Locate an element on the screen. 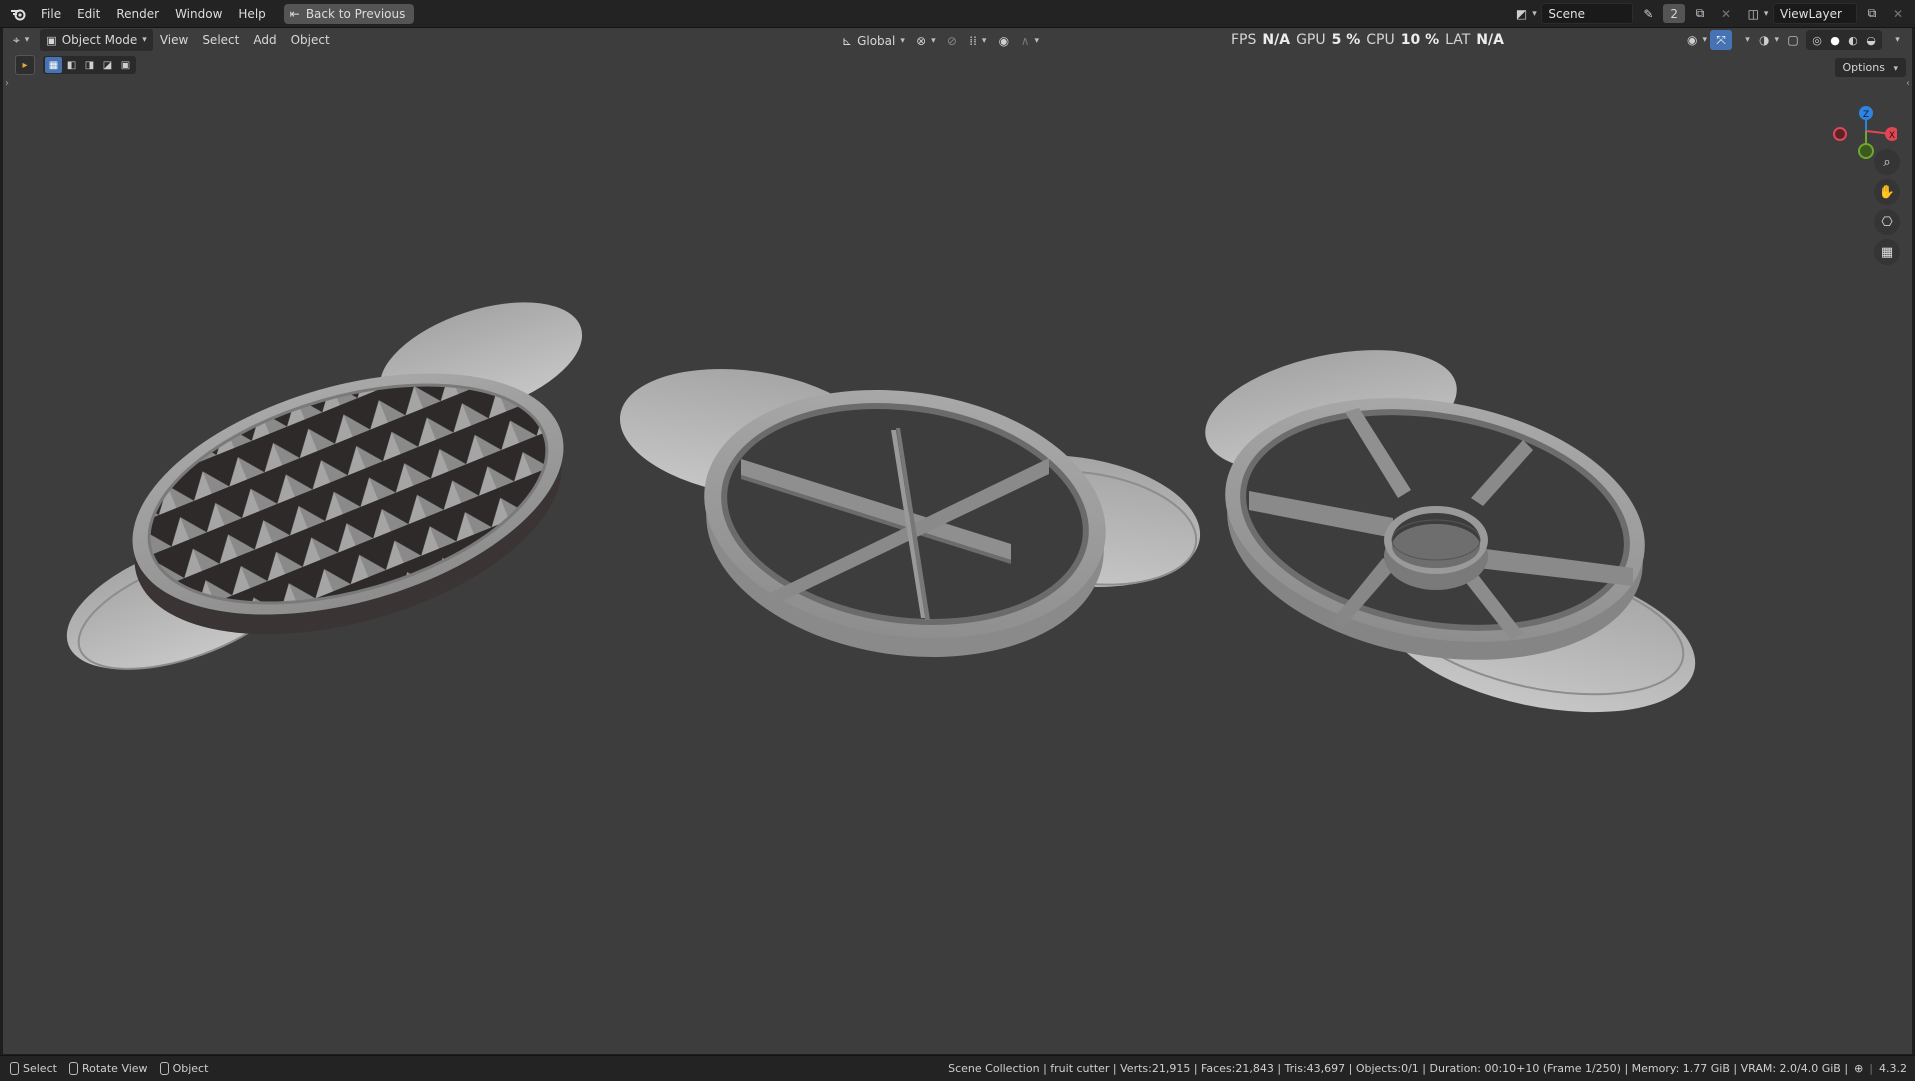 The width and height of the screenshot is (1915, 1081). snap-target-icon: ⁞⁞ ▾ is located at coordinates (978, 41).